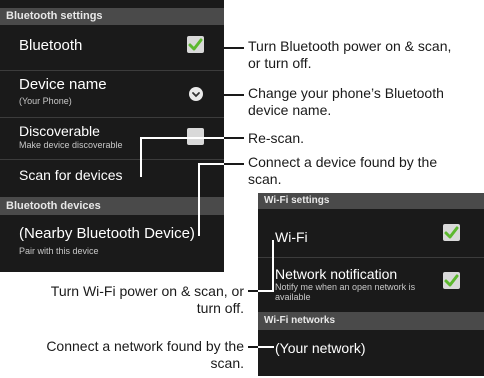 Image resolution: width=484 pixels, height=378 pixels. Describe the element at coordinates (291, 237) in the screenshot. I see `wifi-label: Wi-Fi` at that location.